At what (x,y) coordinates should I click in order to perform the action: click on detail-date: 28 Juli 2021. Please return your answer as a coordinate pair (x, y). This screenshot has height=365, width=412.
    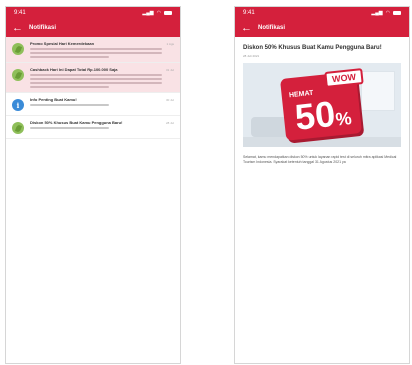
    Looking at the image, I should click on (251, 56).